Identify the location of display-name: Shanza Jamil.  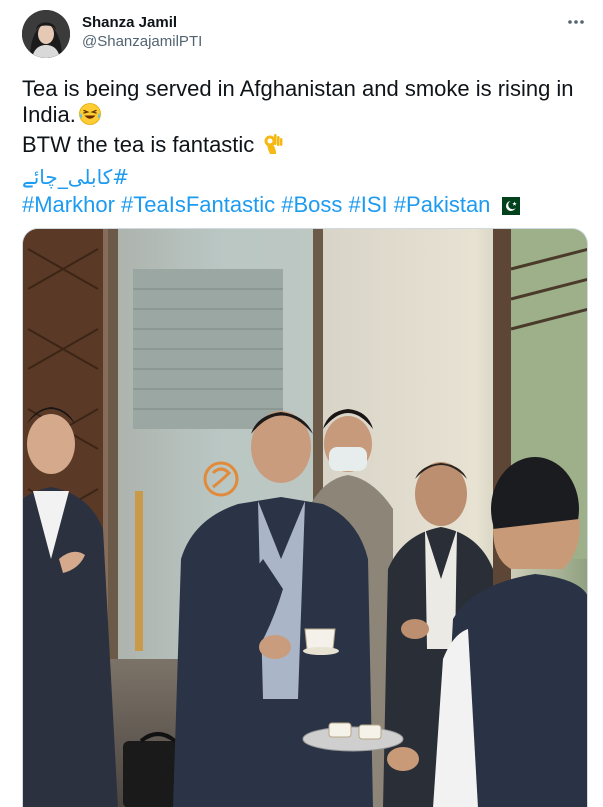
(142, 23).